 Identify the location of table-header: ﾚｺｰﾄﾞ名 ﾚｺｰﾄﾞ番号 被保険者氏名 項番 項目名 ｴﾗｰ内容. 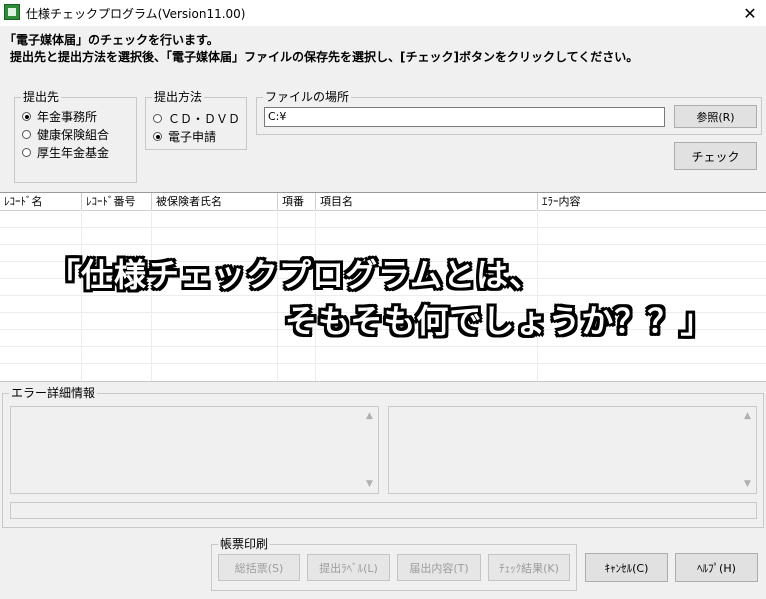
(383, 202).